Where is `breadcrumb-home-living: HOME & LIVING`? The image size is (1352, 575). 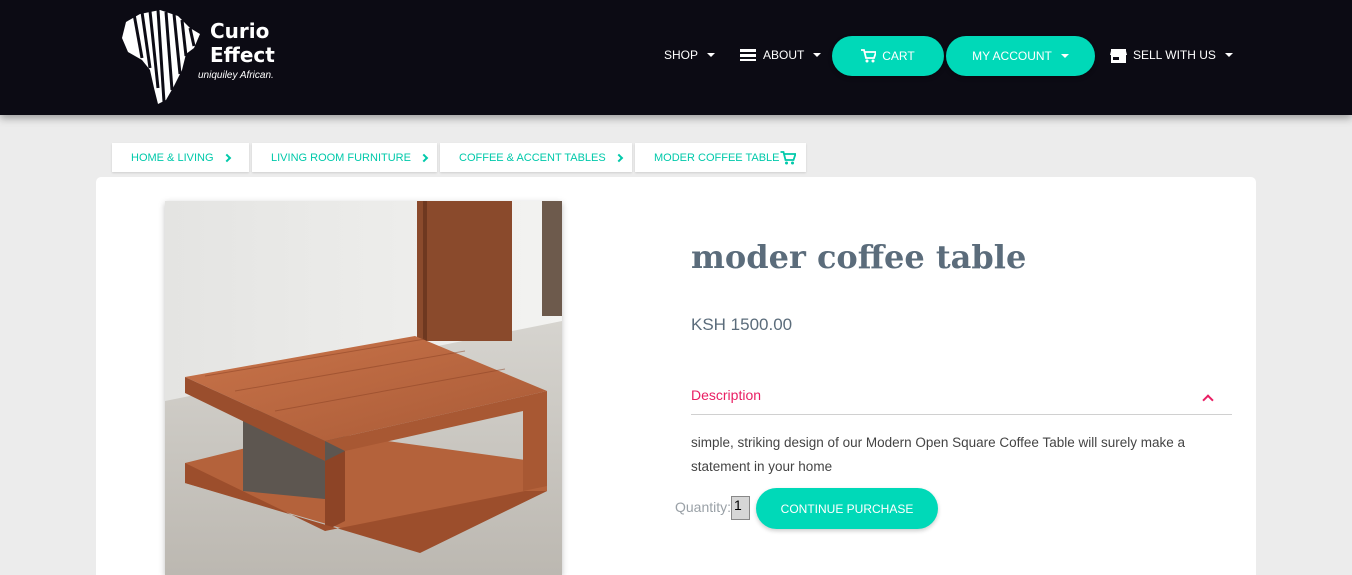 breadcrumb-home-living: HOME & LIVING is located at coordinates (180, 157).